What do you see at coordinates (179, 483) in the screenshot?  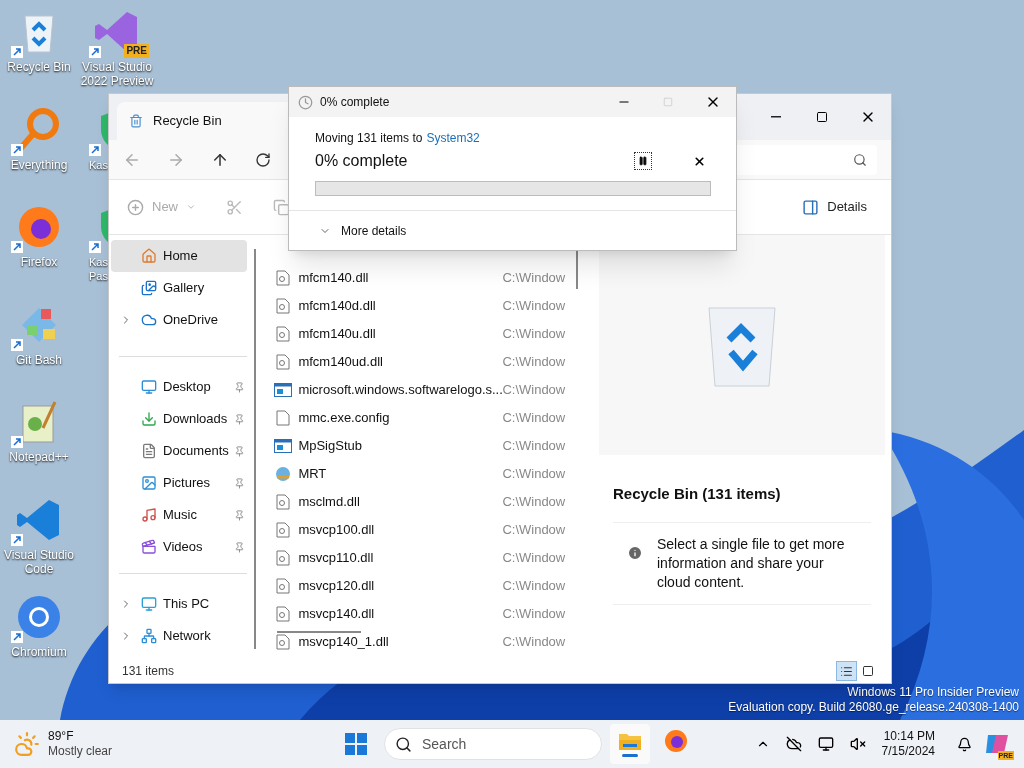 I see `sidebar-item: Pictures` at bounding box center [179, 483].